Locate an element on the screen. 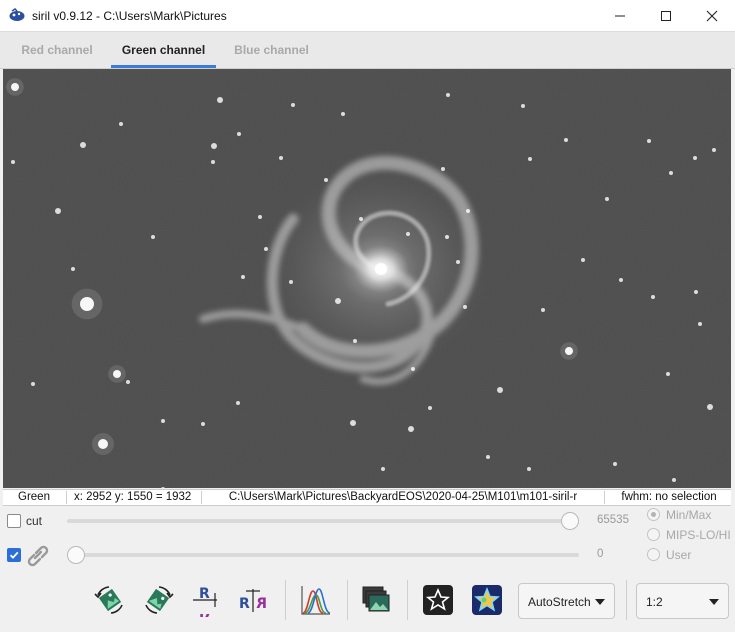  image-stack-button is located at coordinates (376, 600).